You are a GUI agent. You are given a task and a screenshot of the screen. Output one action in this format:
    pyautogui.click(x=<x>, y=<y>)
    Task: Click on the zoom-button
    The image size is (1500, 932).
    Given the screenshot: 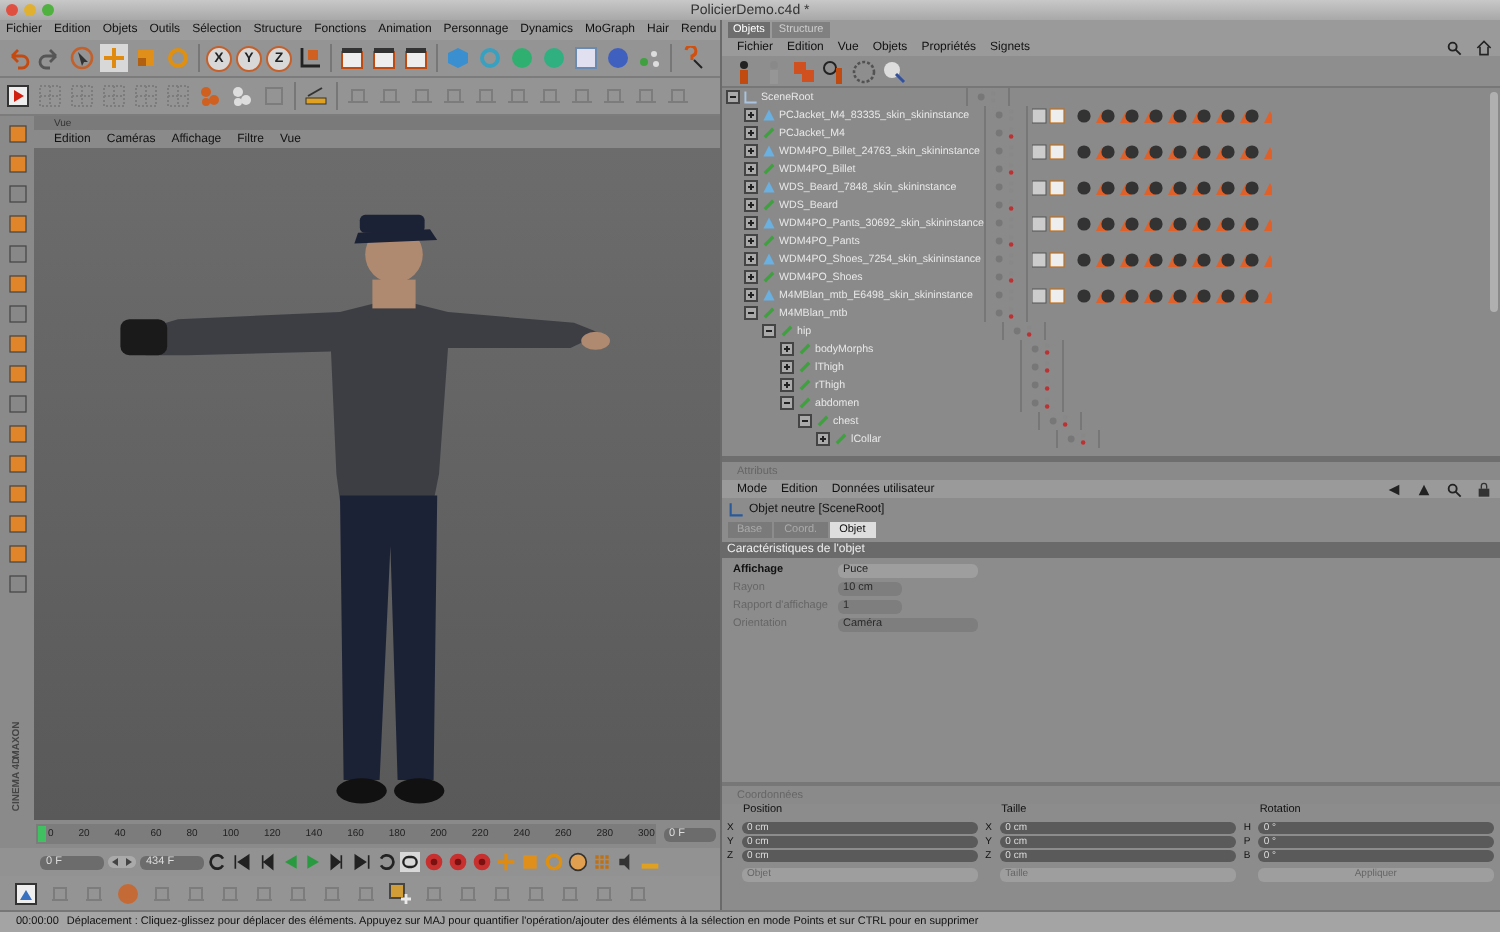 What is the action you would take?
    pyautogui.click(x=48, y=10)
    